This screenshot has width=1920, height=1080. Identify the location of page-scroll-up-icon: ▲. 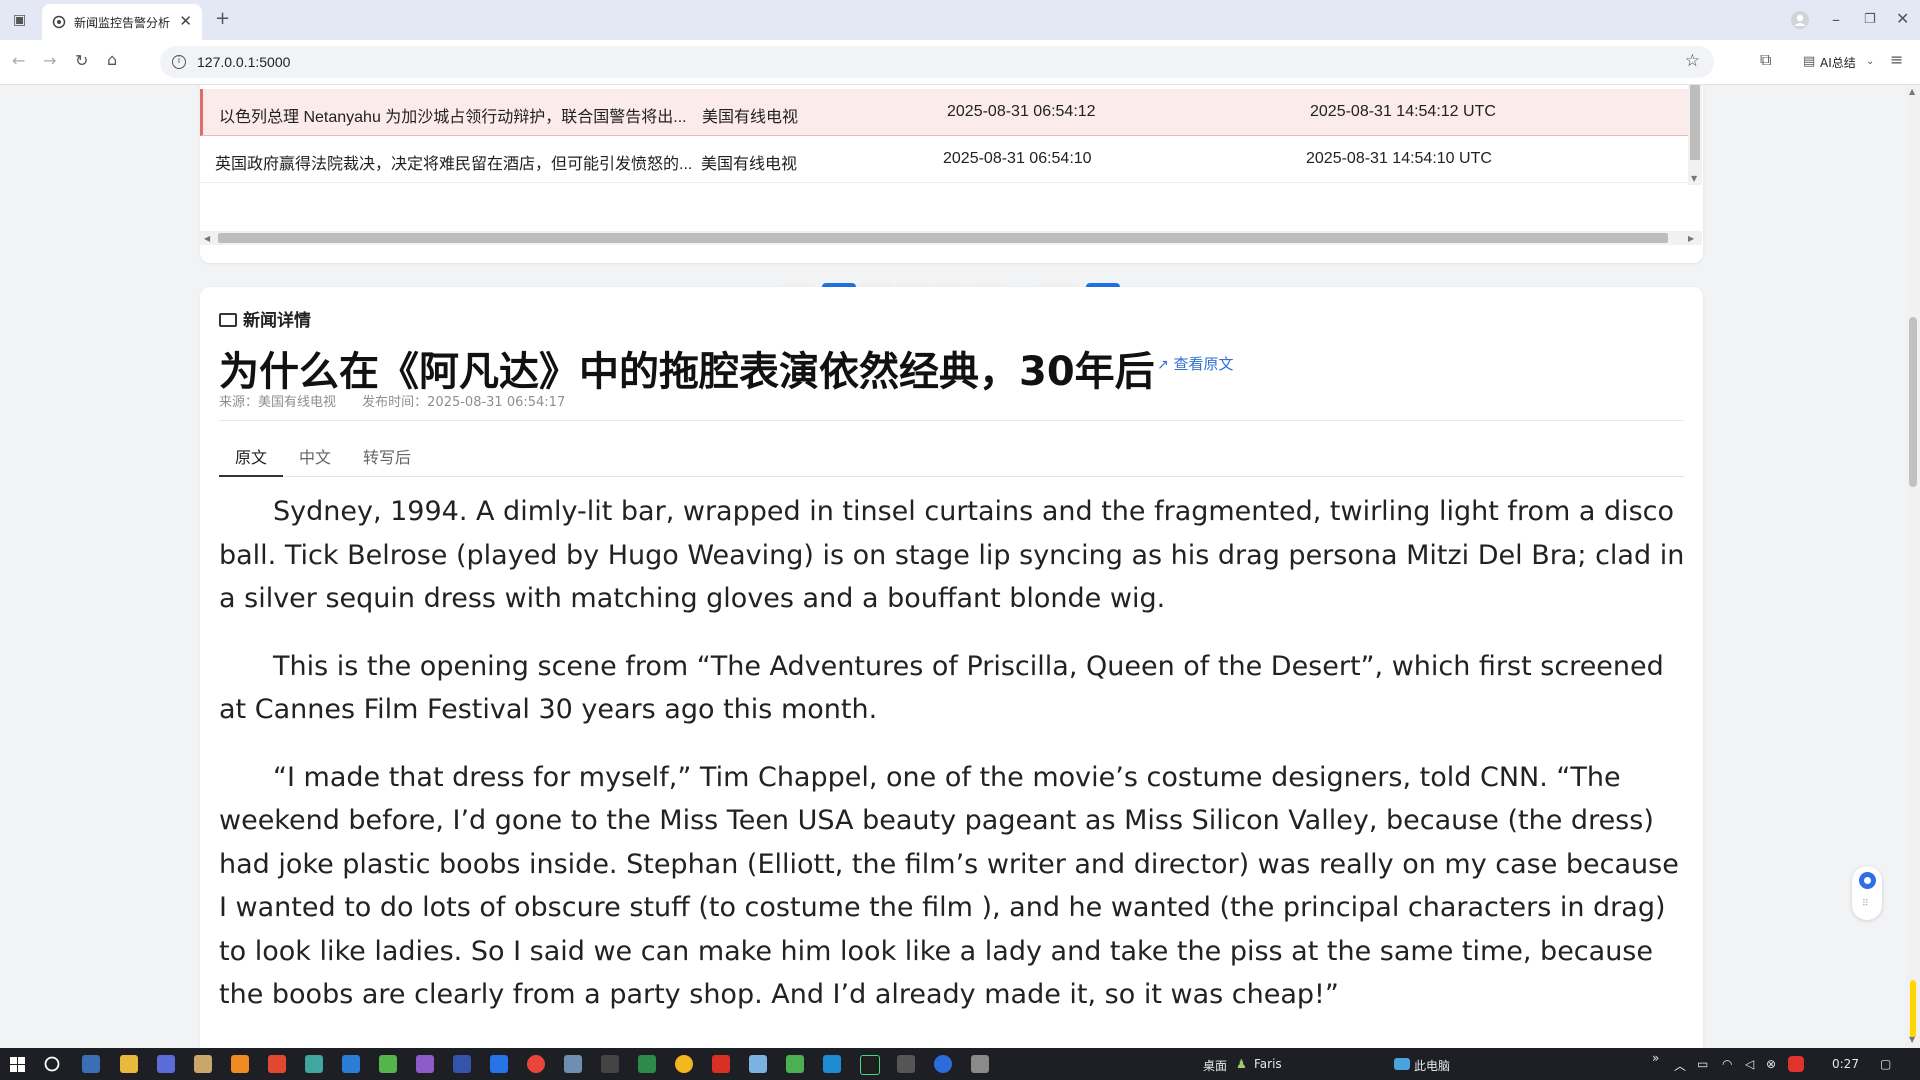
(1912, 91).